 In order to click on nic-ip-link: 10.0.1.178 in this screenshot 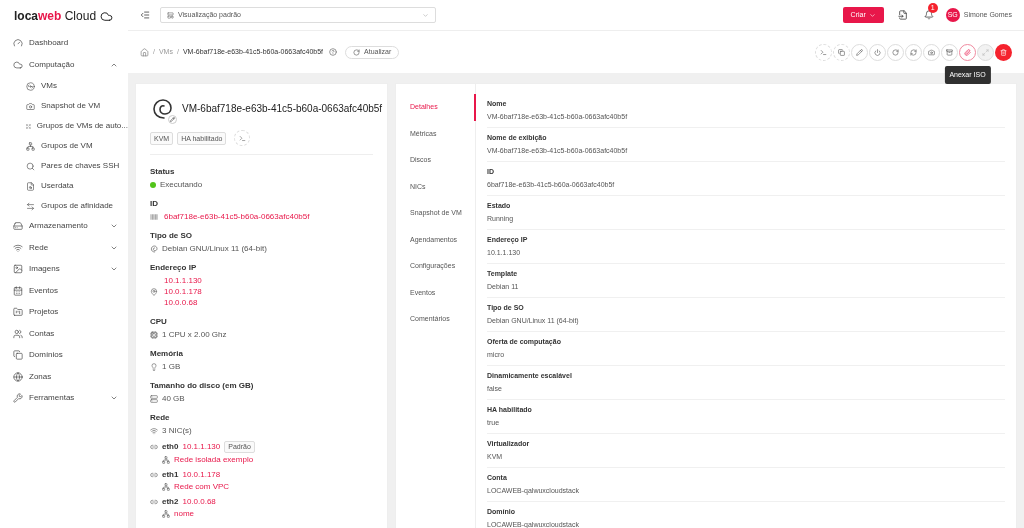, I will do `click(201, 475)`.